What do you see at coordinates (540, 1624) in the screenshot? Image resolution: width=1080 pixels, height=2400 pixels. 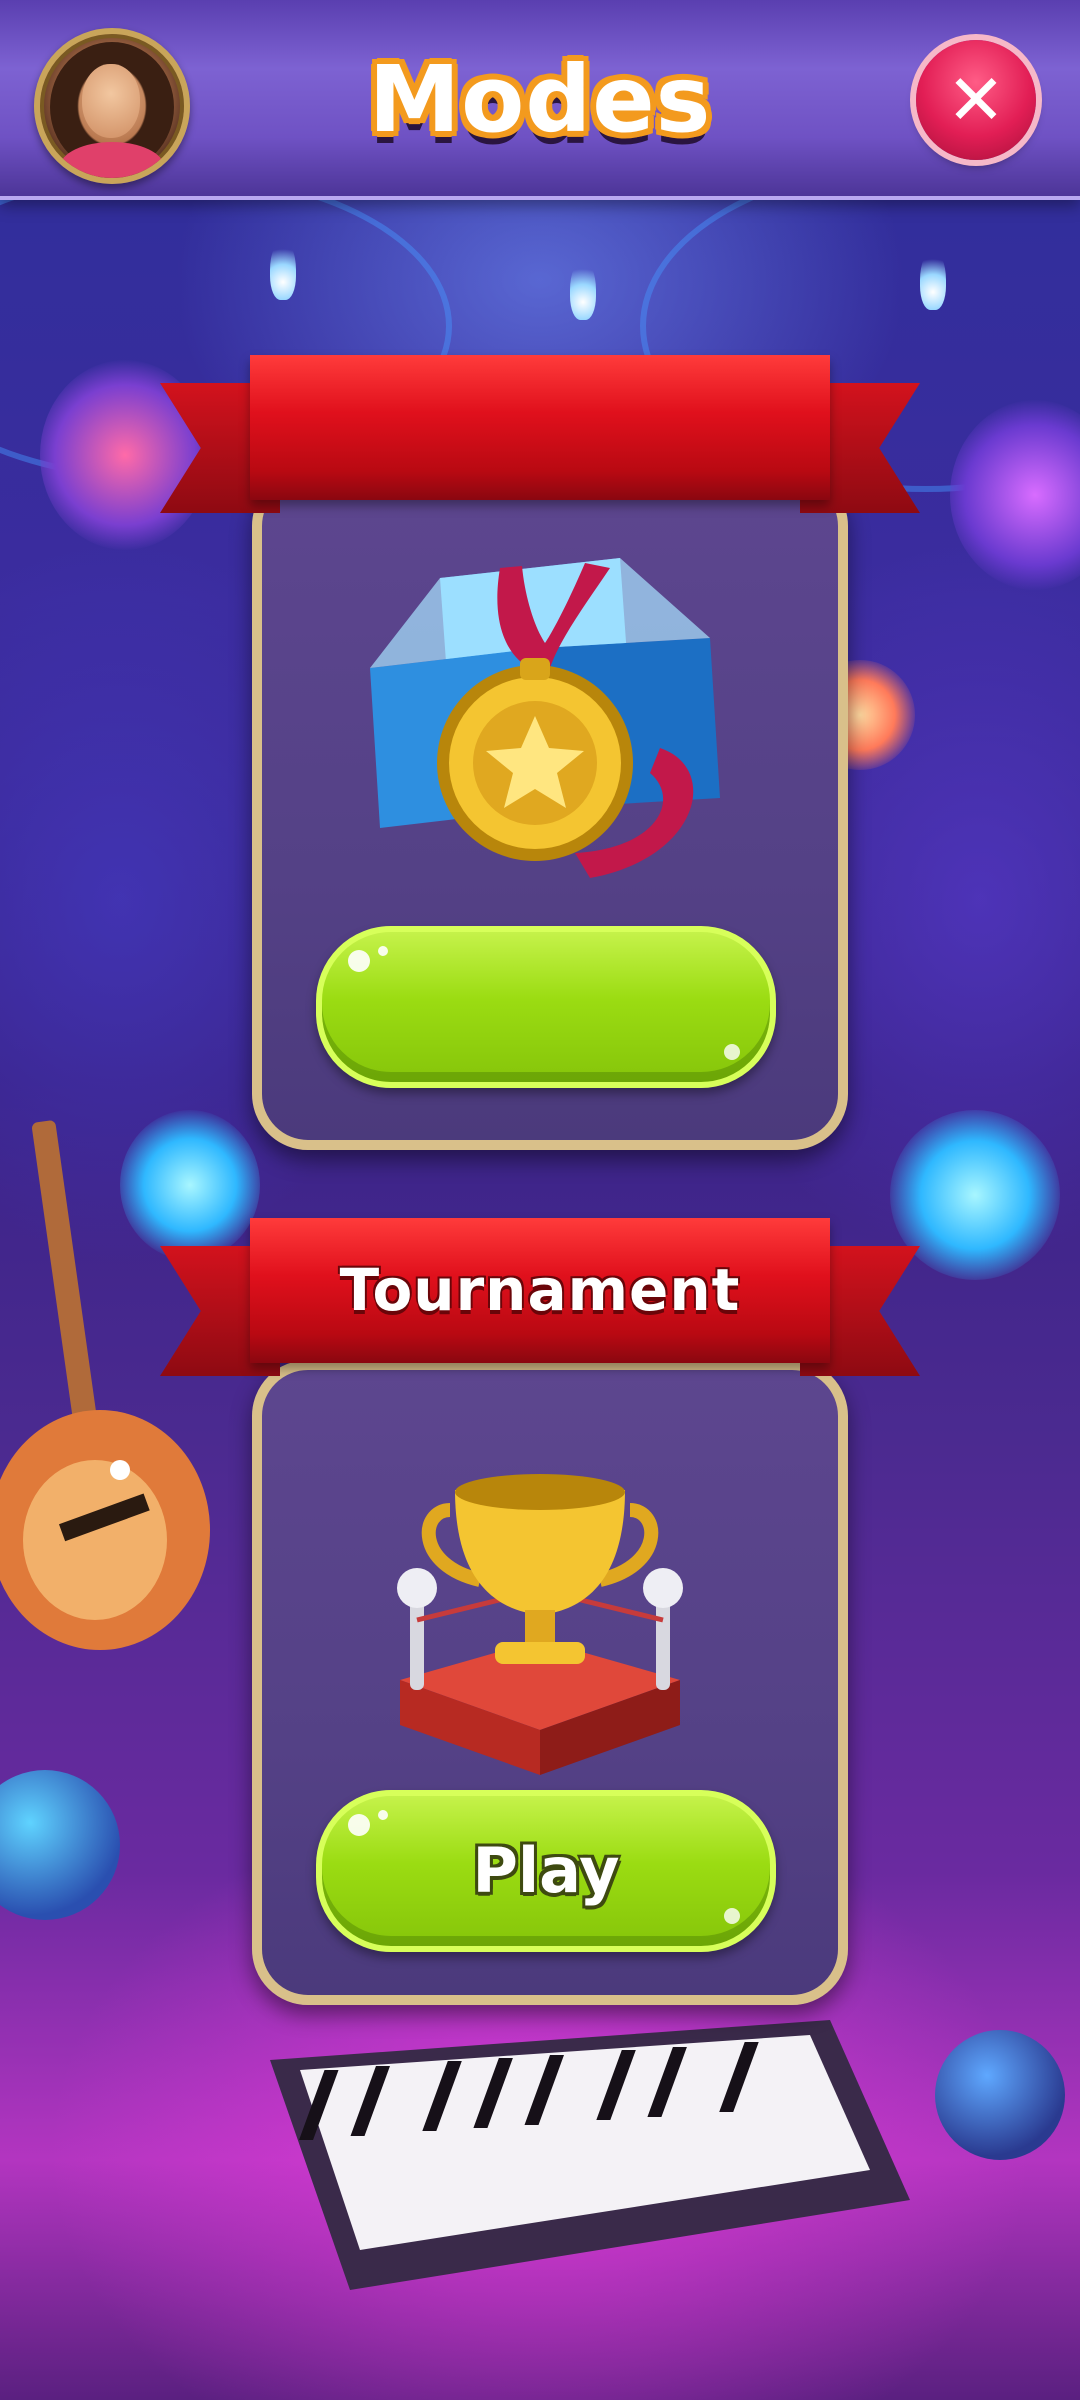 I see `trophy-icon` at bounding box center [540, 1624].